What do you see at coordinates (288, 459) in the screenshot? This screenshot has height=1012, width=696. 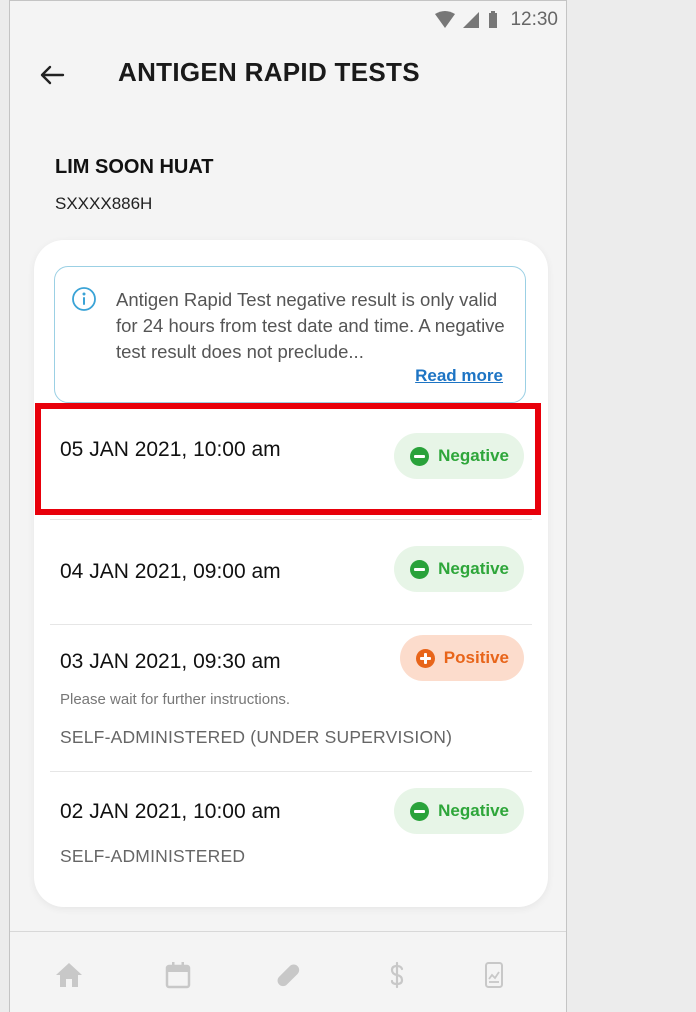 I see `selection-highlight` at bounding box center [288, 459].